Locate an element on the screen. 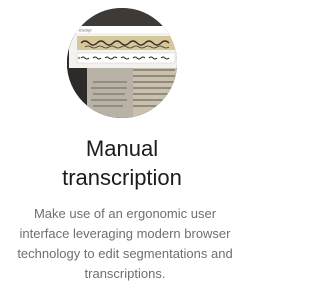  feature-title-line1: Manual is located at coordinates (122, 148).